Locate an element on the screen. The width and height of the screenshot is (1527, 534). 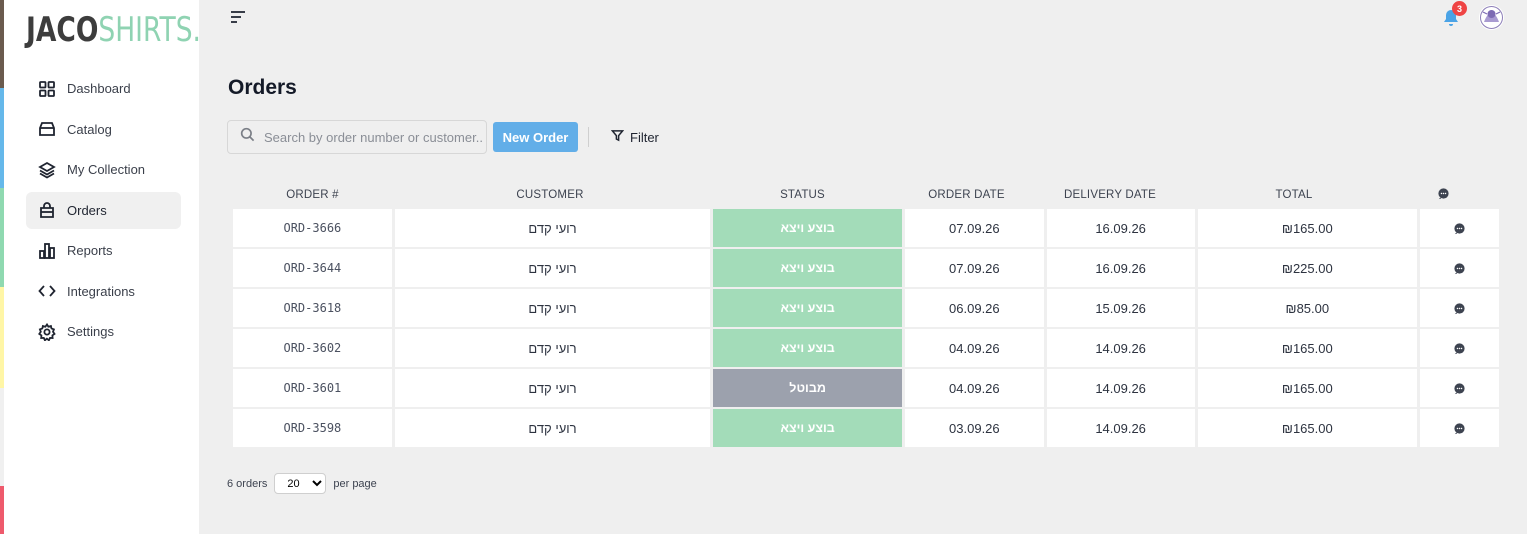
sidebar-item-my-collection: My Collection is located at coordinates (103, 169).